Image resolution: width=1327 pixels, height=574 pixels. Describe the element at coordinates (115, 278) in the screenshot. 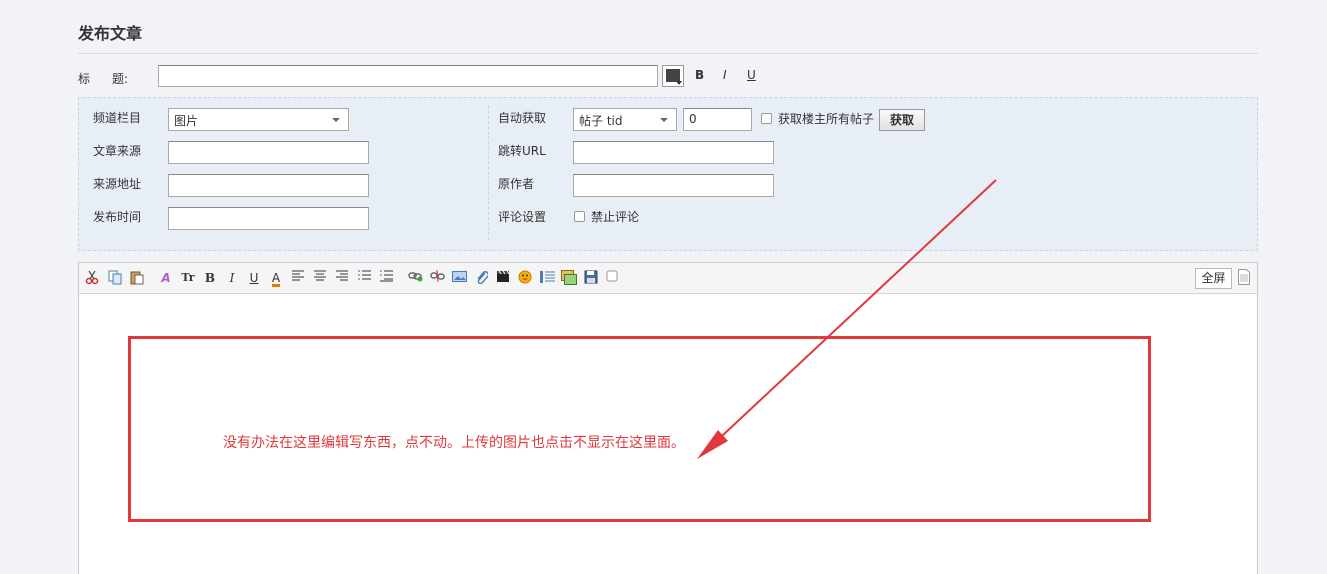

I see `copy-icon` at that location.